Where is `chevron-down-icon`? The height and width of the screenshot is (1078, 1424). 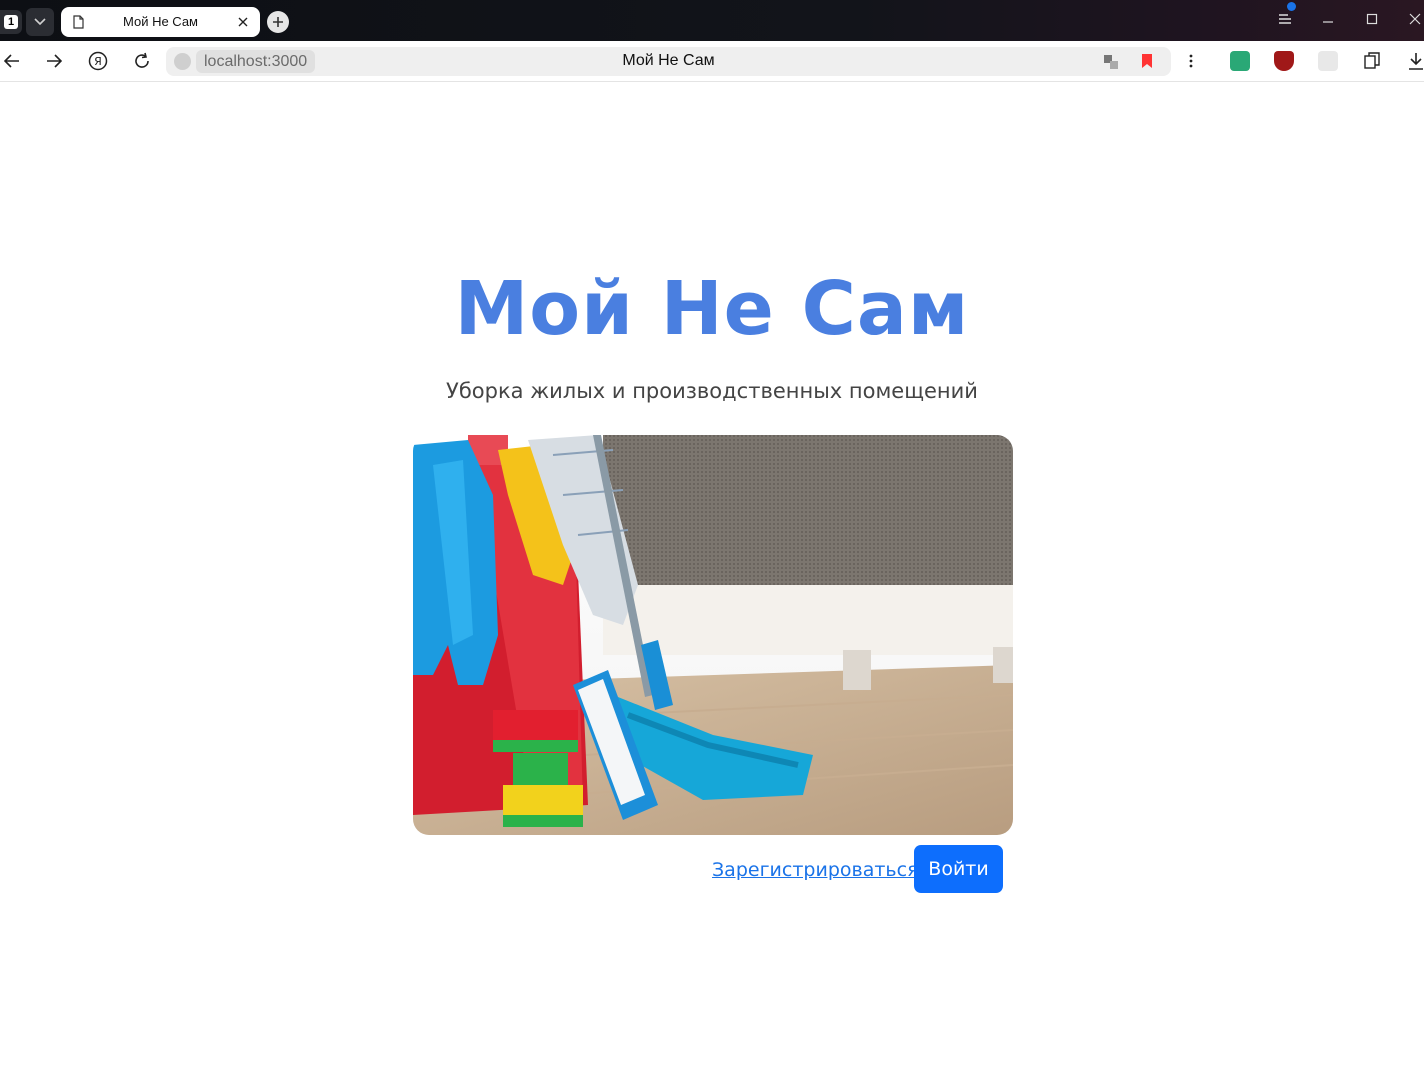
chevron-down-icon is located at coordinates (40, 22).